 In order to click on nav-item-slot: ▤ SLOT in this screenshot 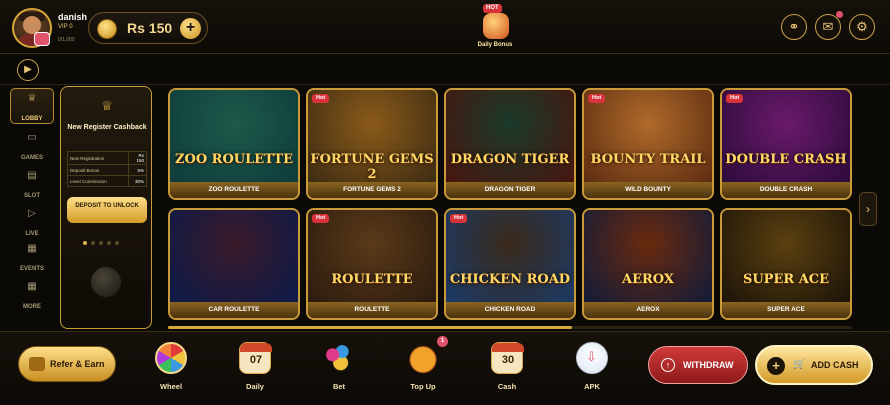, I will do `click(32, 184)`.